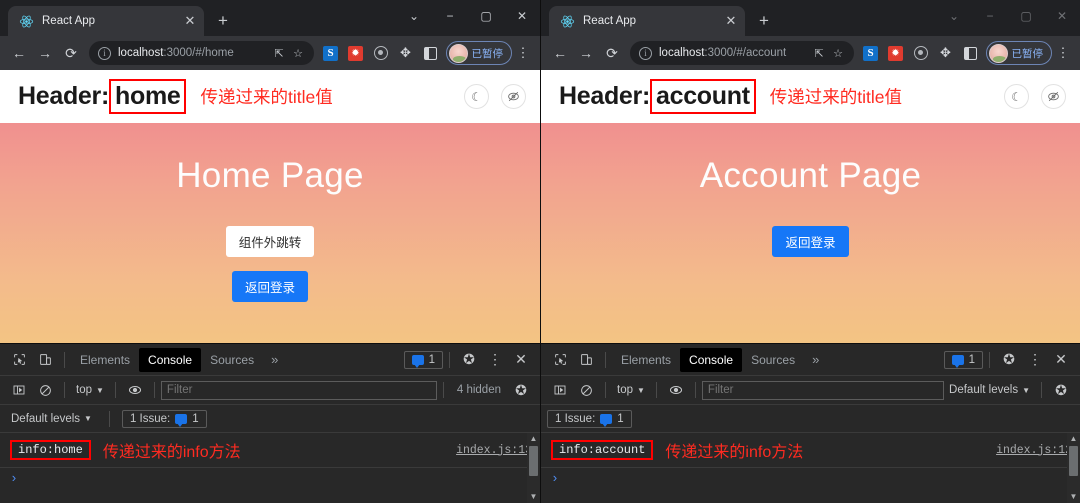  What do you see at coordinates (487, 53) in the screenshot?
I see `profile-label: 已暂停` at bounding box center [487, 53].